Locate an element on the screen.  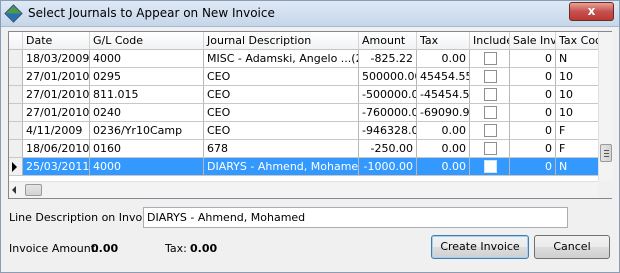
cell-amount: -250.00 is located at coordinates (388, 149).